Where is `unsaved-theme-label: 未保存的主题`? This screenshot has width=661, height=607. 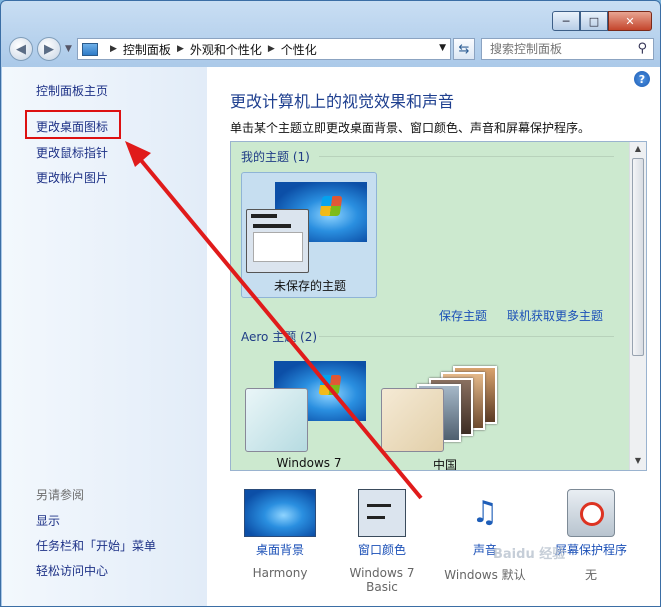
unsaved-theme-label: 未保存的主题 is located at coordinates (309, 286).